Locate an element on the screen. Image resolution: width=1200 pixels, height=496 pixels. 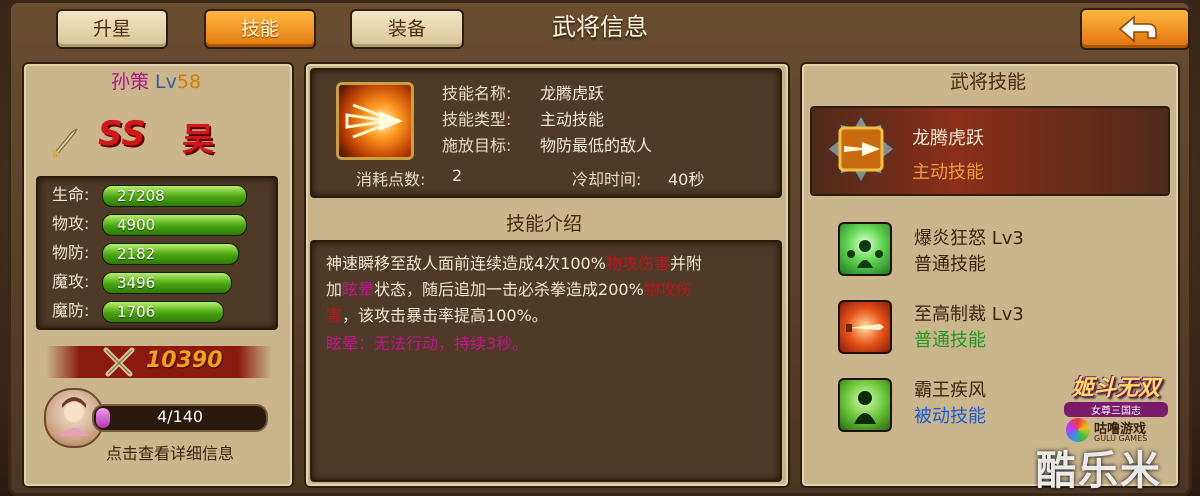
watermark: 酷乐米 is located at coordinates (1099, 471).